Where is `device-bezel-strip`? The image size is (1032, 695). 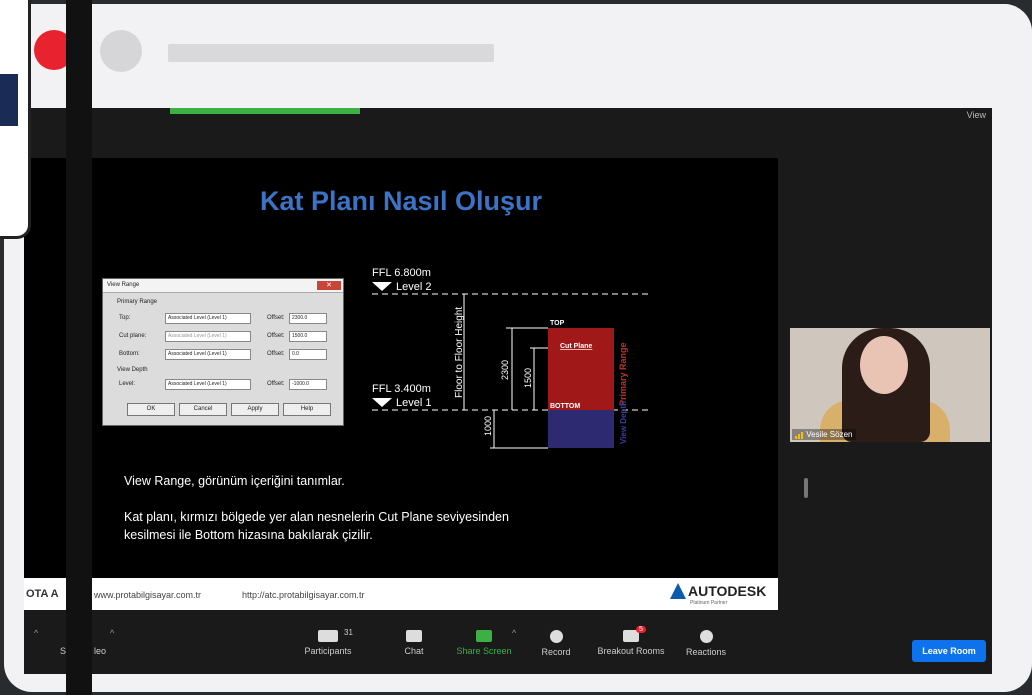 device-bezel-strip is located at coordinates (79, 347).